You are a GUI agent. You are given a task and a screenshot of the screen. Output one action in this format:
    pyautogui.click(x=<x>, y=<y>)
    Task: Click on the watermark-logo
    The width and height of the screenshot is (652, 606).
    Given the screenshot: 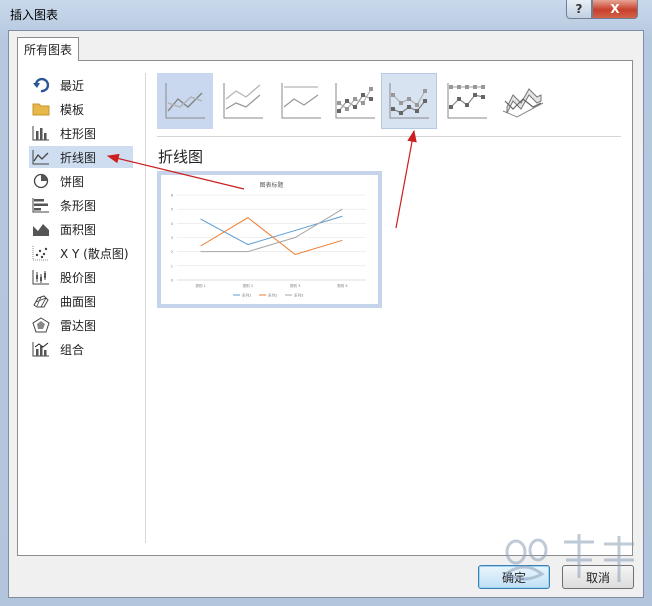 What is the action you would take?
    pyautogui.click(x=569, y=558)
    